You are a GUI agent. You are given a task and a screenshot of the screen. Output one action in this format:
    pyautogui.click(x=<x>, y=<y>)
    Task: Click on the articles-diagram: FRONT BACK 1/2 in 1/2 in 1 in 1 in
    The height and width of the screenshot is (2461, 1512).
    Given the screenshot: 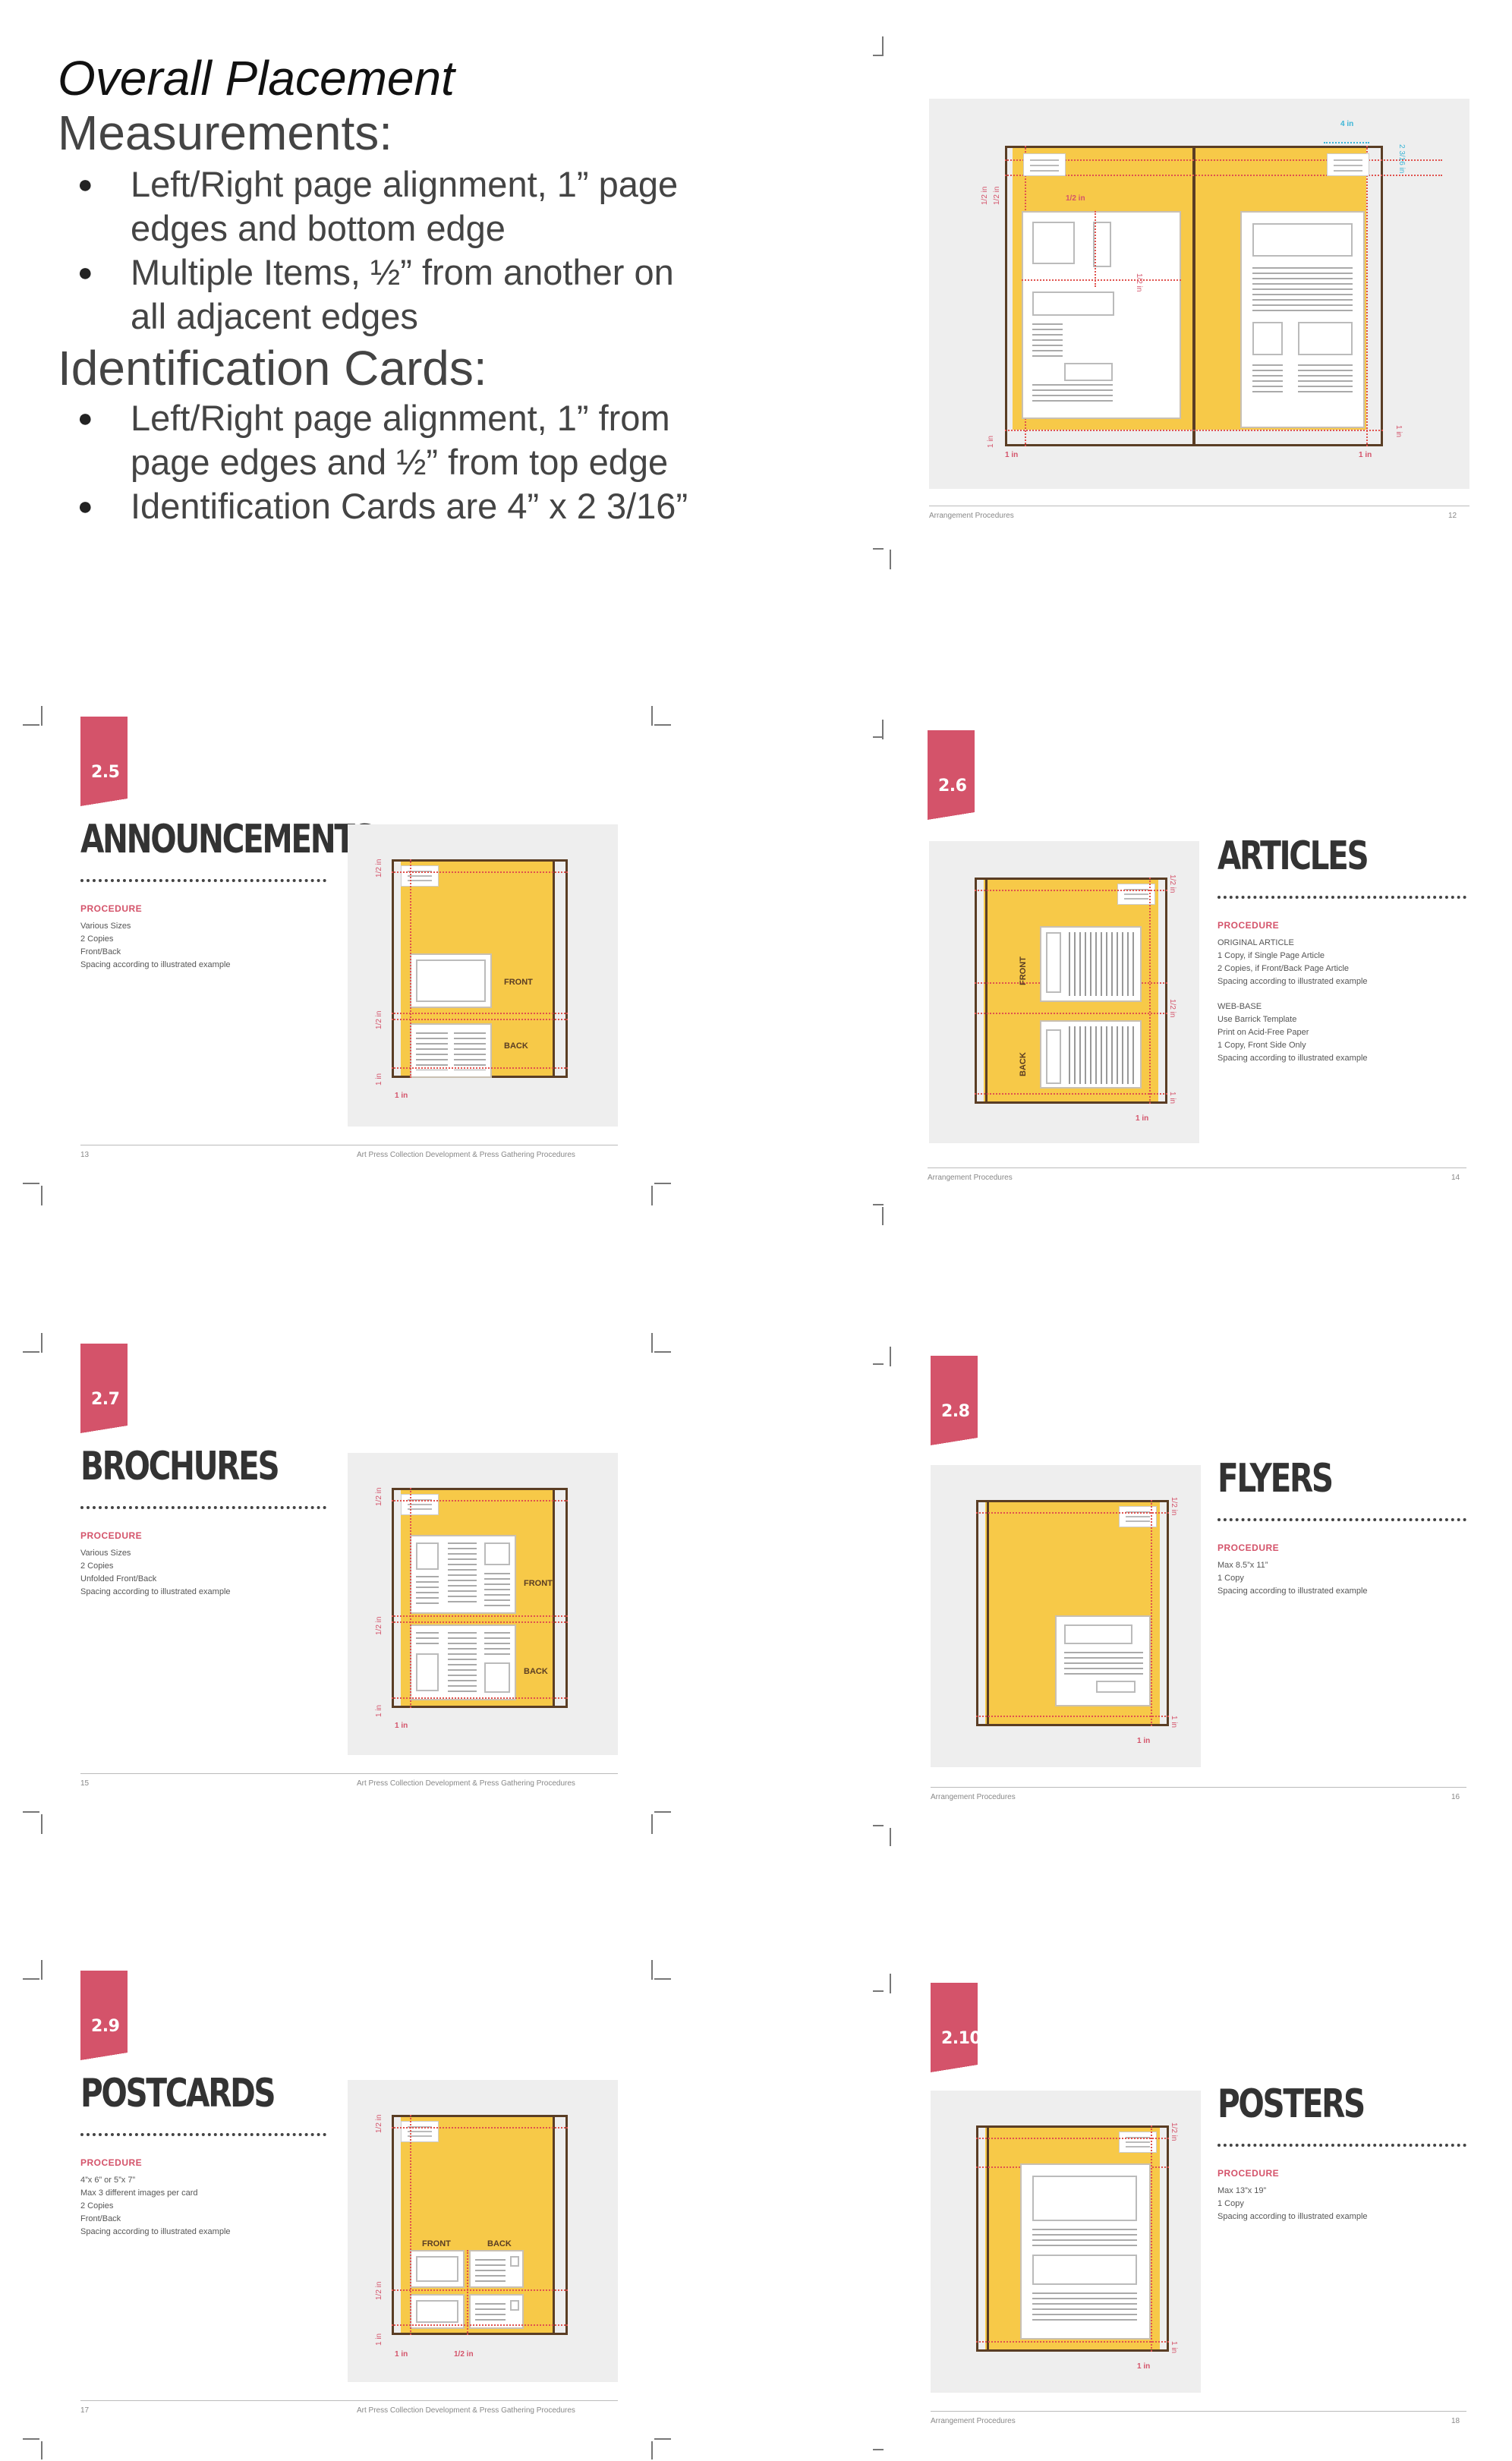 What is the action you would take?
    pyautogui.click(x=1064, y=992)
    